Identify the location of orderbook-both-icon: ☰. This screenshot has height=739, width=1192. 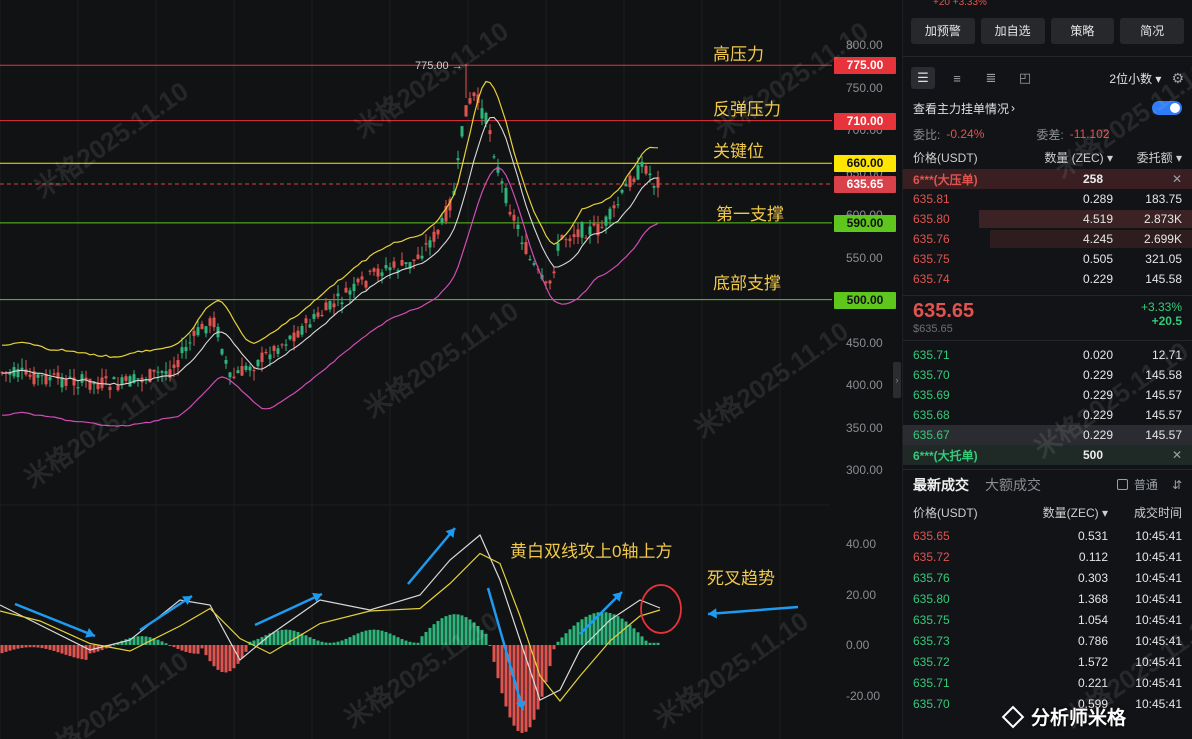
(923, 78).